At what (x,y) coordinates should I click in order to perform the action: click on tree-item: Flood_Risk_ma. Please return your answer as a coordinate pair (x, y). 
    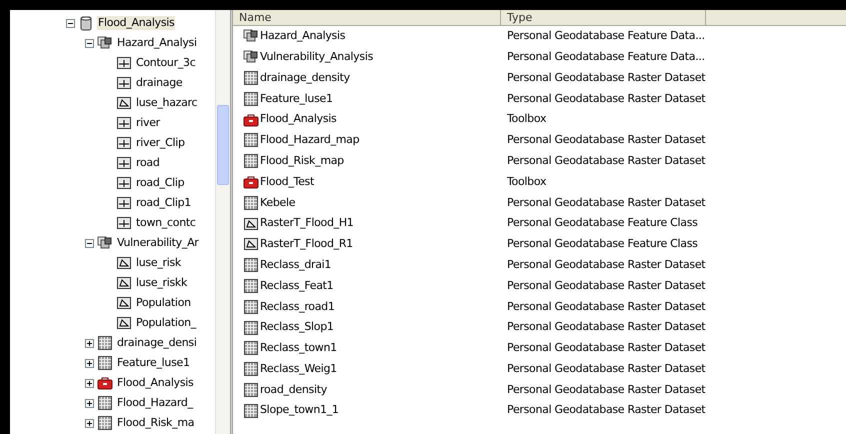
    Looking at the image, I should click on (156, 423).